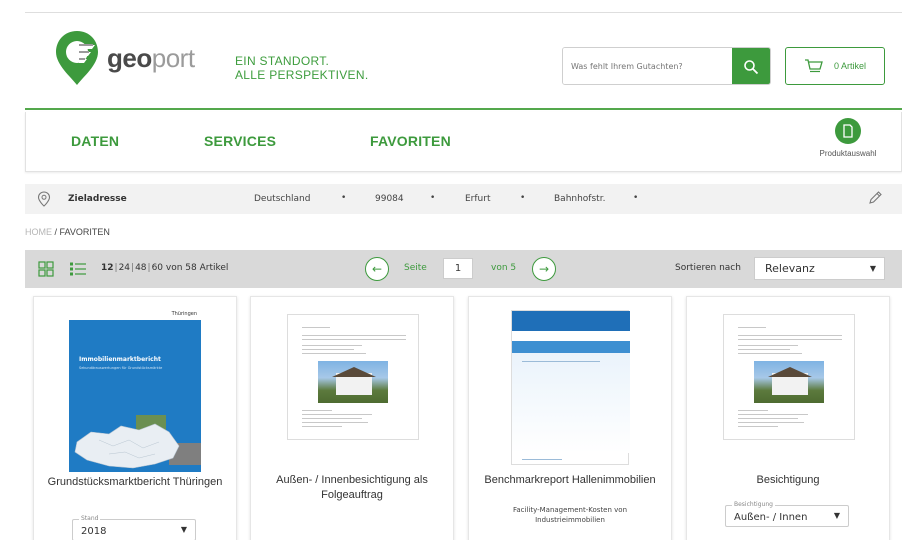 This screenshot has height=540, width=902. What do you see at coordinates (46, 271) in the screenshot?
I see `grid-view-icon` at bounding box center [46, 271].